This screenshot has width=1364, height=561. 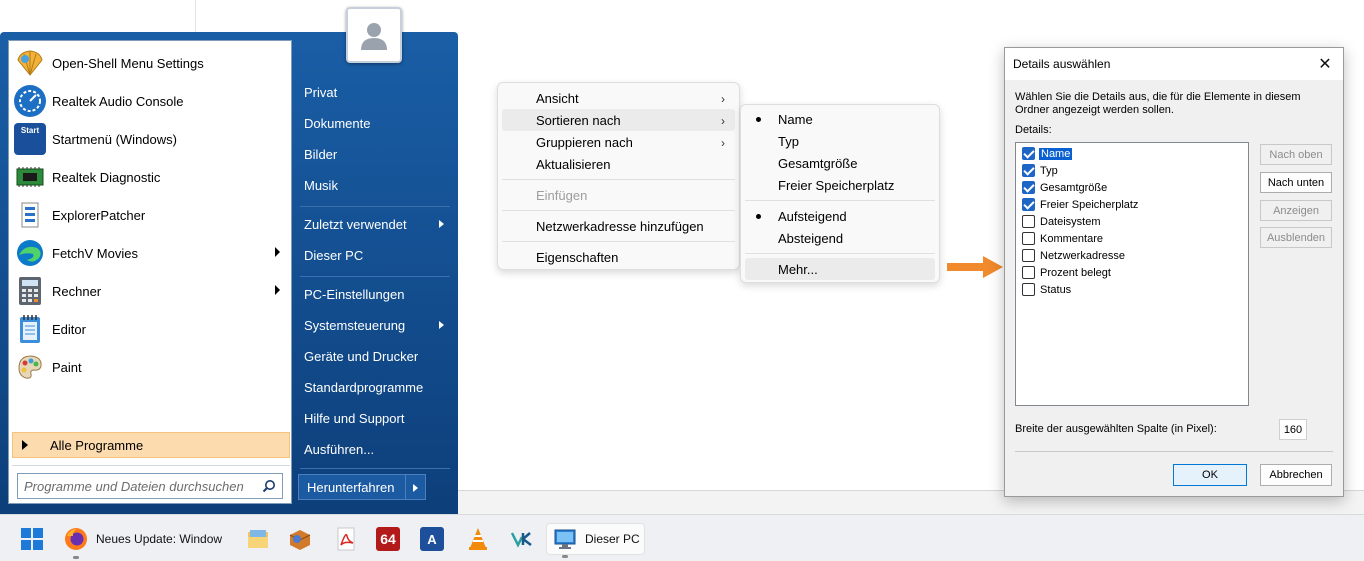 I want to click on detail-row-netzwerkadresse: Netzwerkadresse, so click(x=1074, y=255).